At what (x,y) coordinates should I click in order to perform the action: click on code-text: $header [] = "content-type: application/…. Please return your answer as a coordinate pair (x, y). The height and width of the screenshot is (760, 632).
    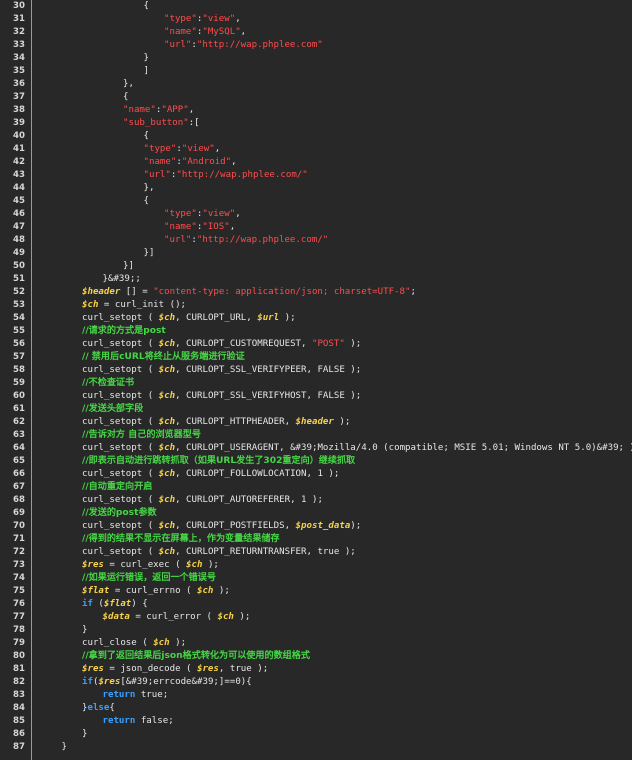
    Looking at the image, I should click on (249, 292).